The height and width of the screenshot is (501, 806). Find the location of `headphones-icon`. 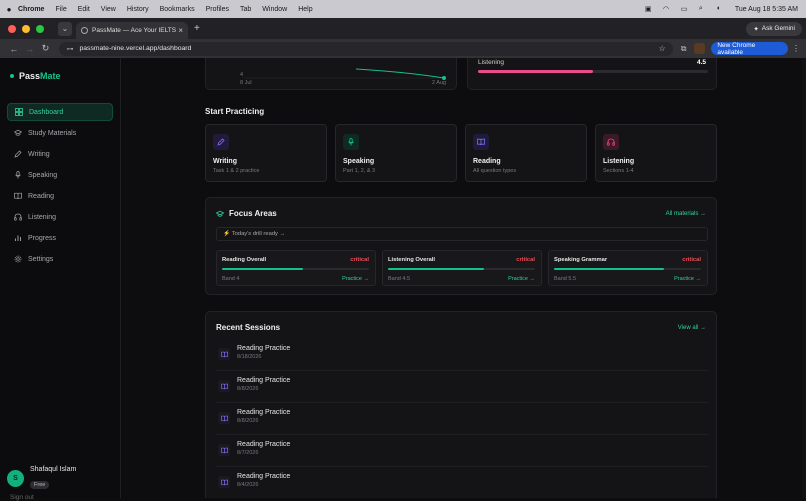

headphones-icon is located at coordinates (18, 217).